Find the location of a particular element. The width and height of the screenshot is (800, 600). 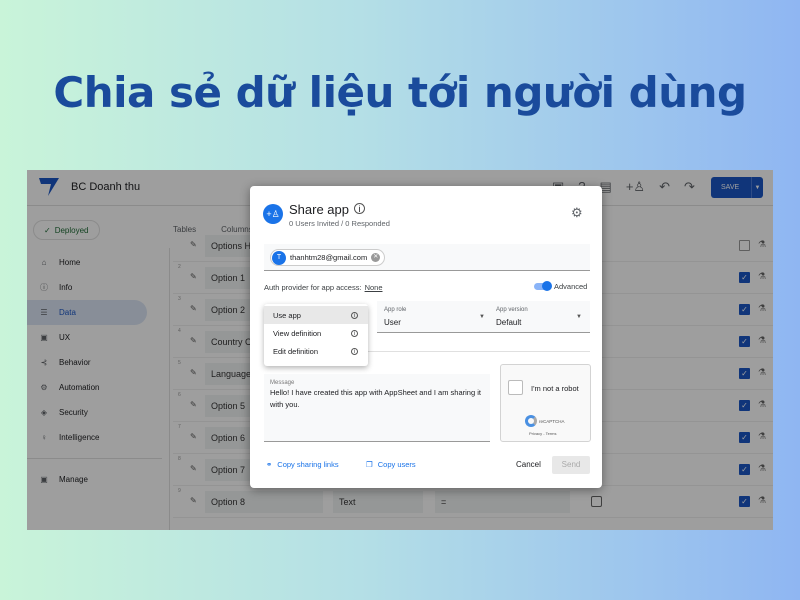

copy-sharing-links-button: ⚭ Copy sharing links is located at coordinates (302, 464).